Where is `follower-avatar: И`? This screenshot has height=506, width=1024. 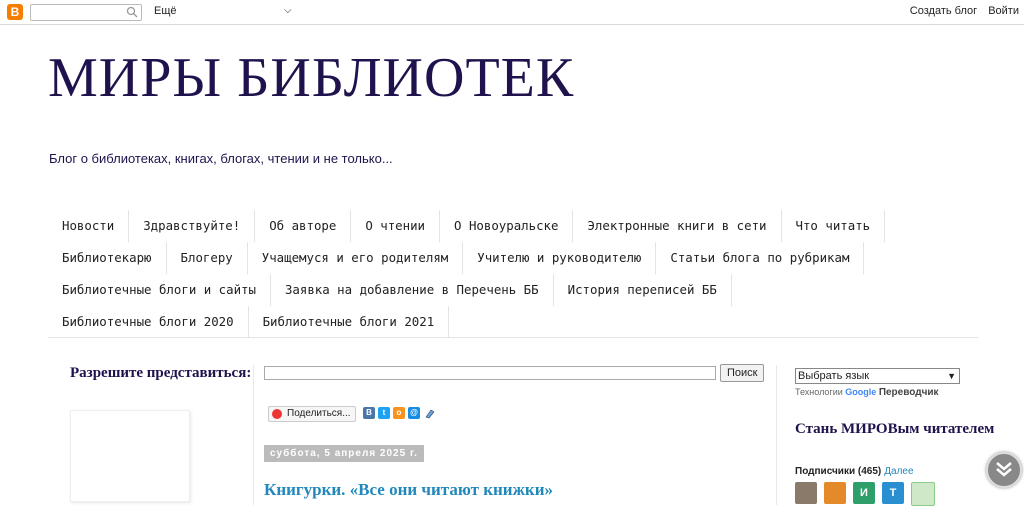
follower-avatar: И is located at coordinates (864, 493).